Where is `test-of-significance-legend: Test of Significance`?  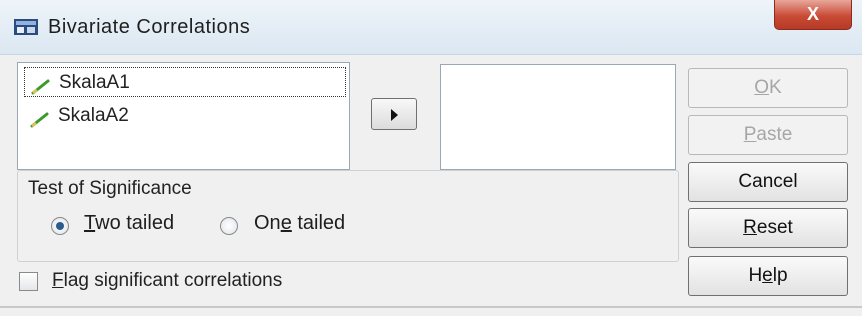 test-of-significance-legend: Test of Significance is located at coordinates (110, 188).